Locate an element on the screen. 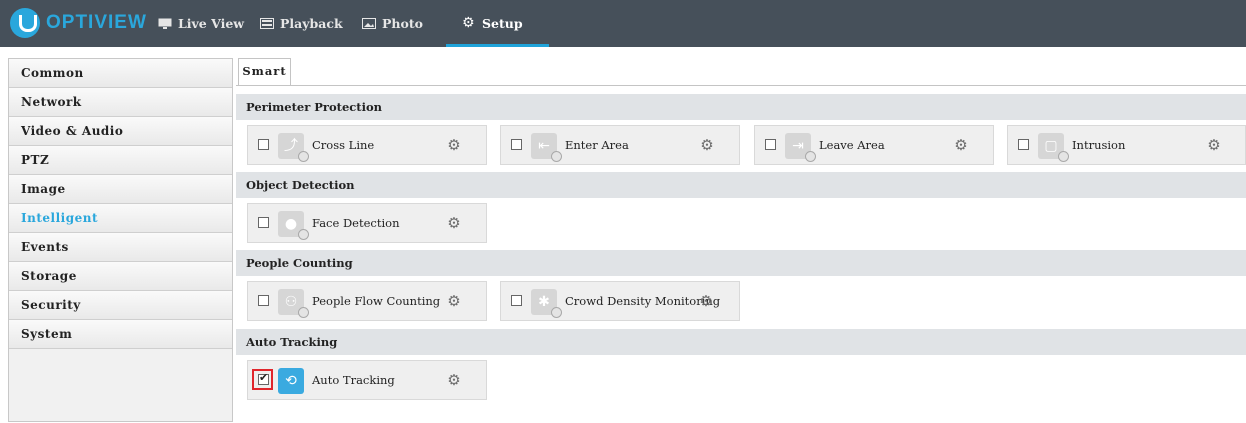 The image size is (1246, 423). nav-photo: Photo is located at coordinates (392, 23).